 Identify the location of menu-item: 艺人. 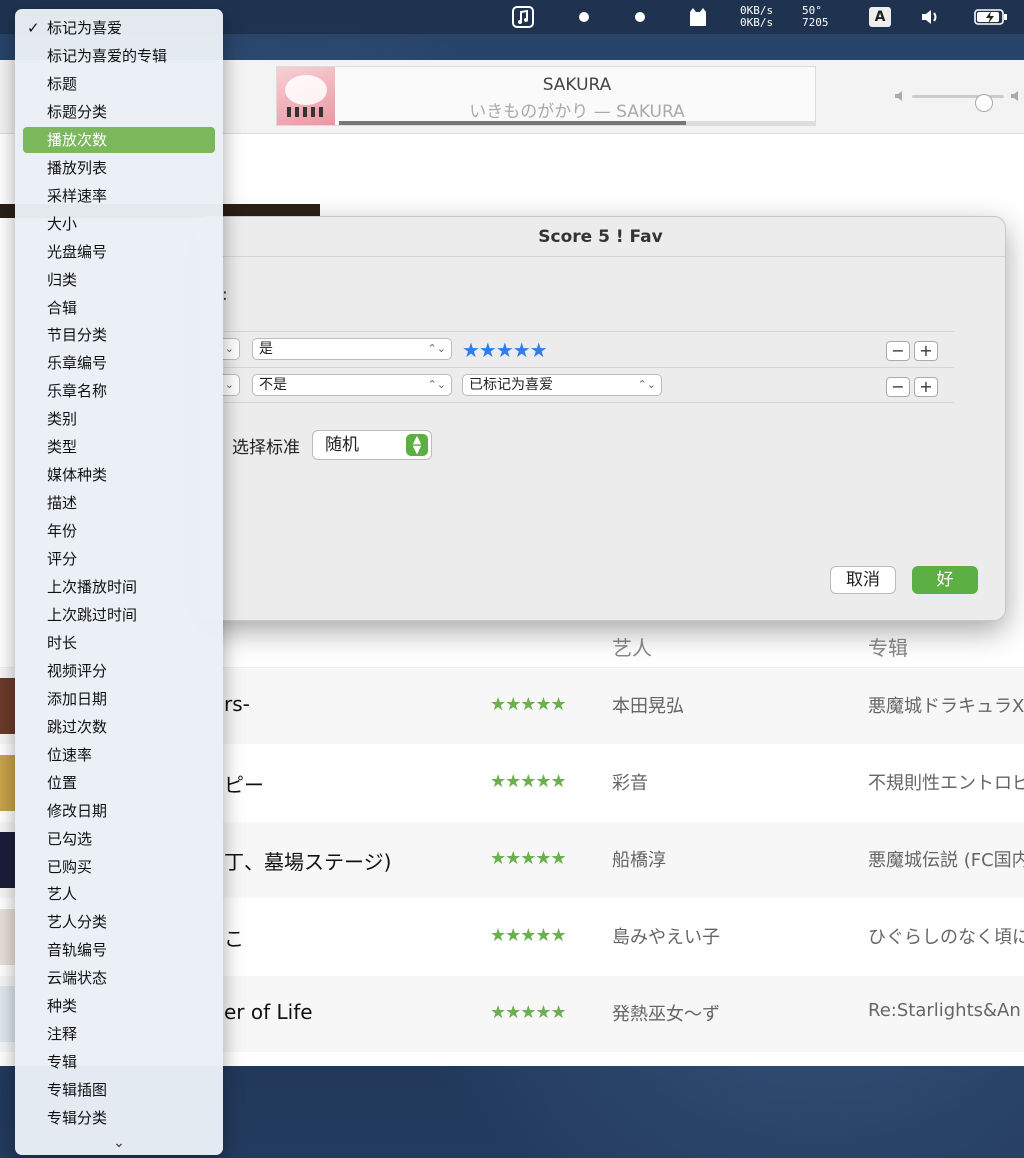
(119, 894).